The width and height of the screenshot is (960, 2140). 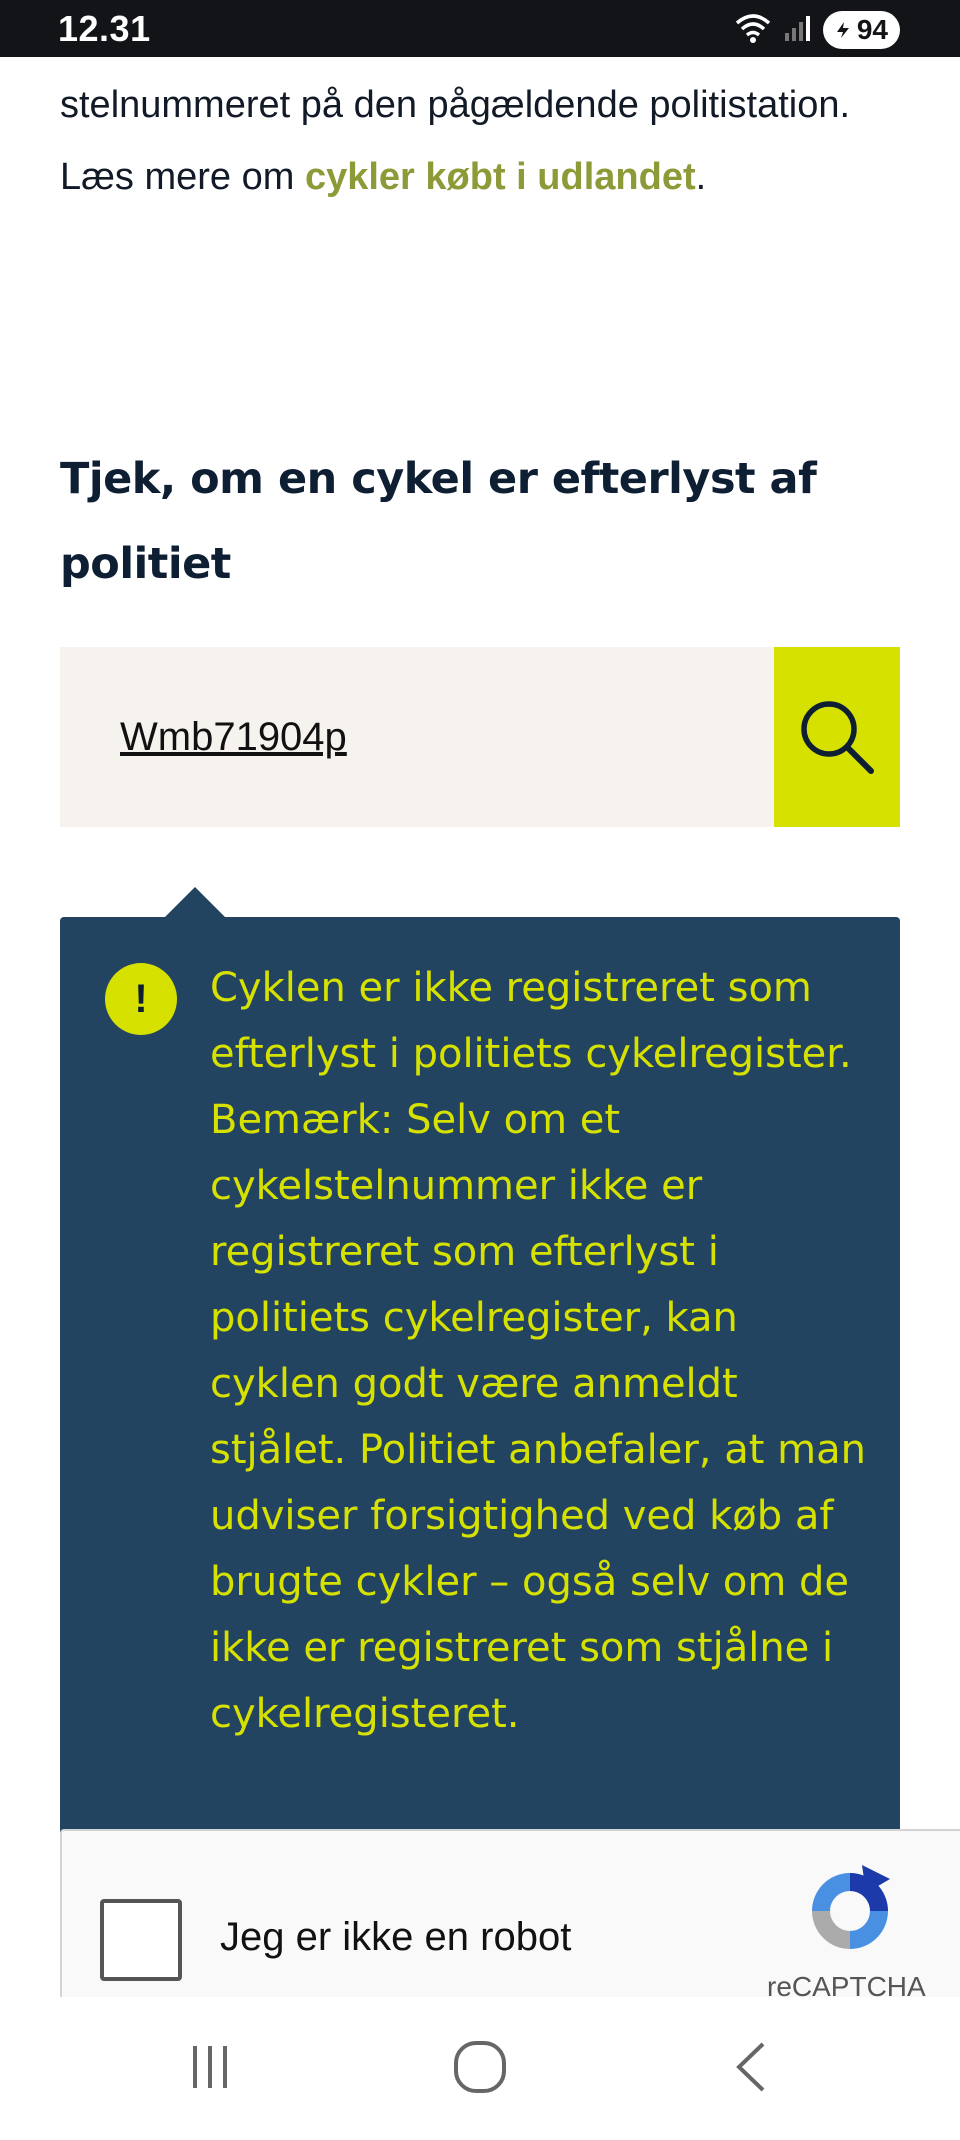 What do you see at coordinates (510, 1913) in the screenshot?
I see `recaptcha-widget: Jeg er ikke en robot reCAPTCHA` at bounding box center [510, 1913].